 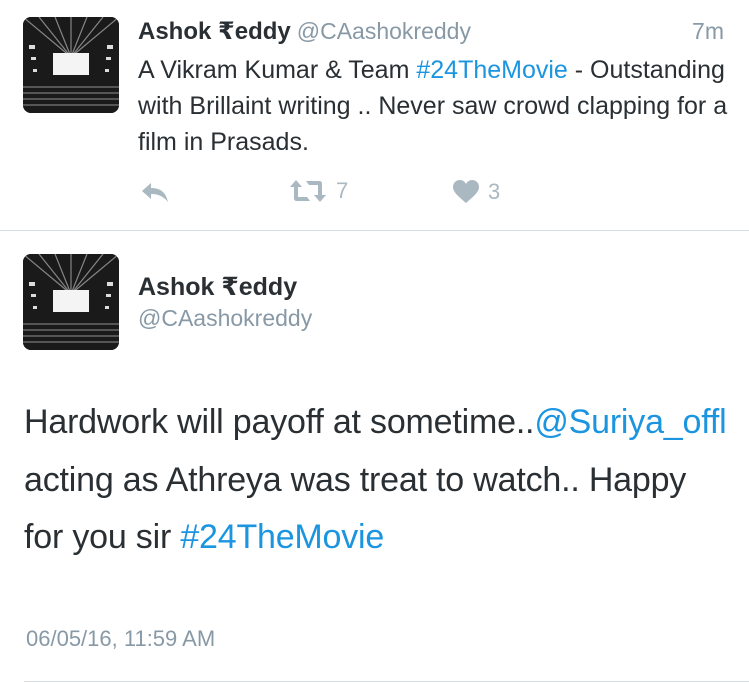 What do you see at coordinates (342, 190) in the screenshot?
I see `retweet-count: 7` at bounding box center [342, 190].